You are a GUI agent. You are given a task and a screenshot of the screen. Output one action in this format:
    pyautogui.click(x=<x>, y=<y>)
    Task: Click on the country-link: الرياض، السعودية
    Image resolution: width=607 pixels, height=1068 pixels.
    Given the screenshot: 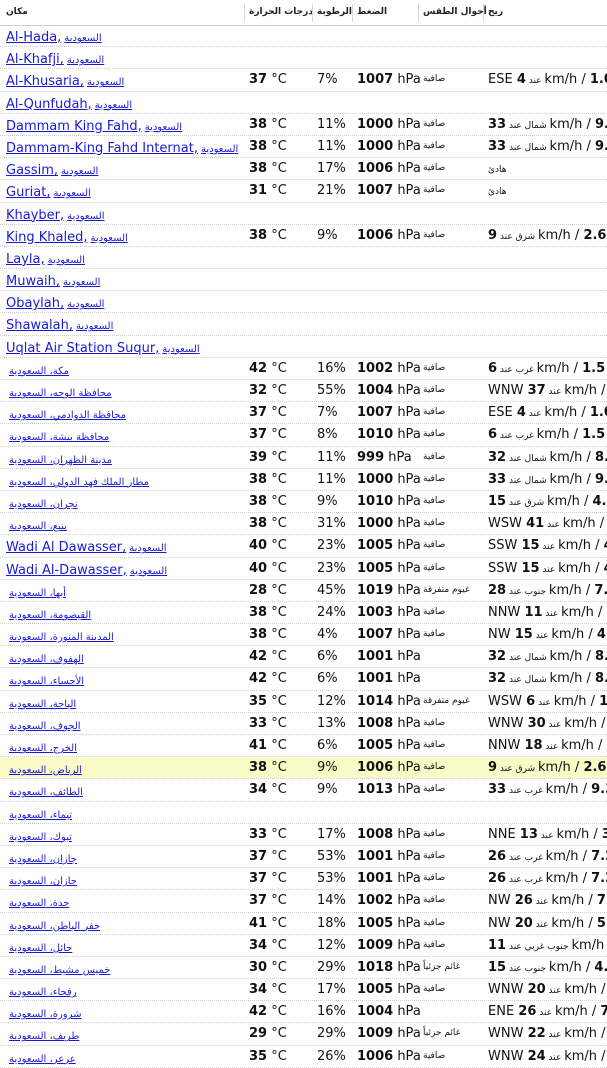 What is the action you would take?
    pyautogui.click(x=45, y=770)
    